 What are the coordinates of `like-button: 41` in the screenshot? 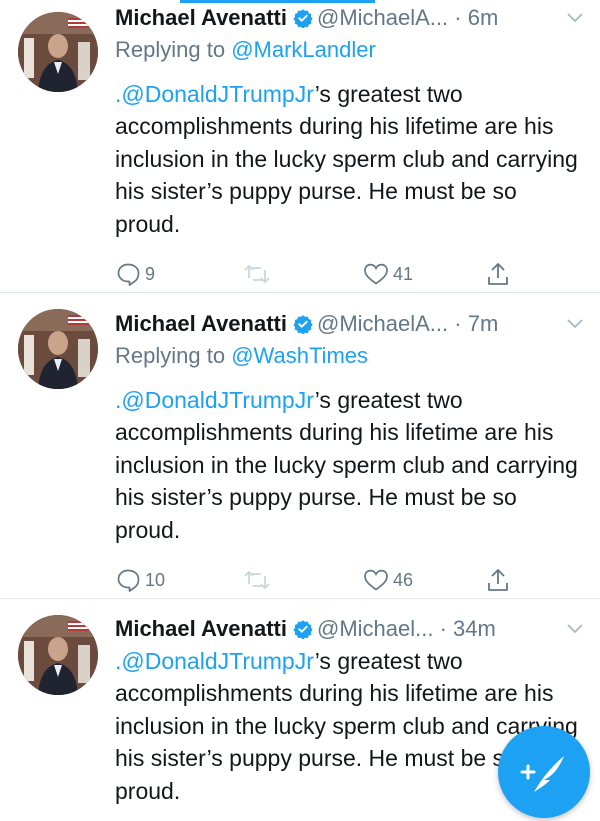 It's located at (388, 274).